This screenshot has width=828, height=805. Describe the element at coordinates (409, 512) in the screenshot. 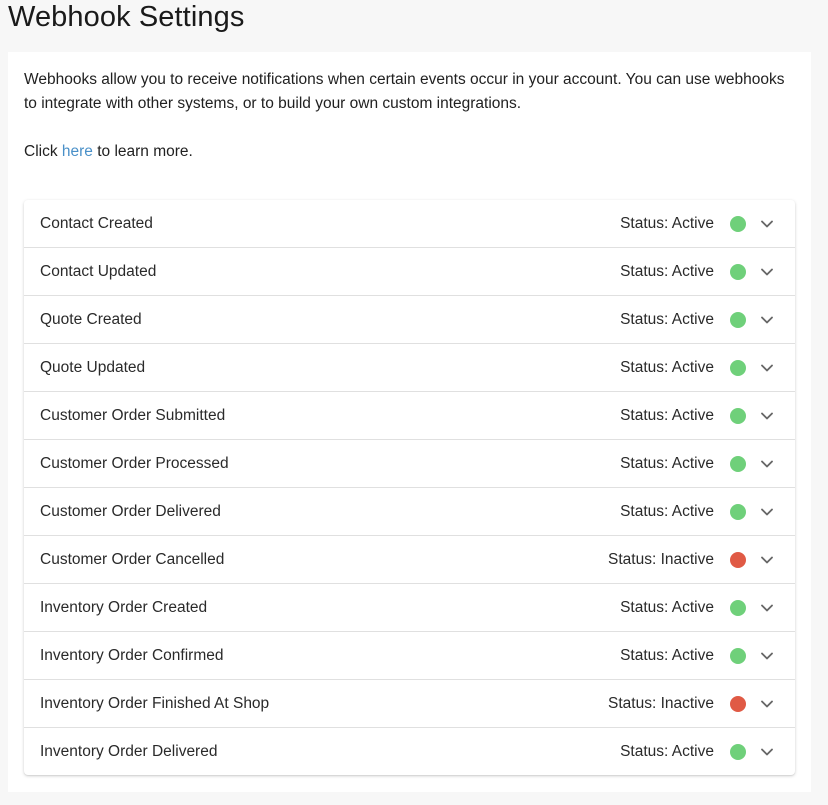

I see `webhook-row: Customer Order Delivered Status: Active` at that location.